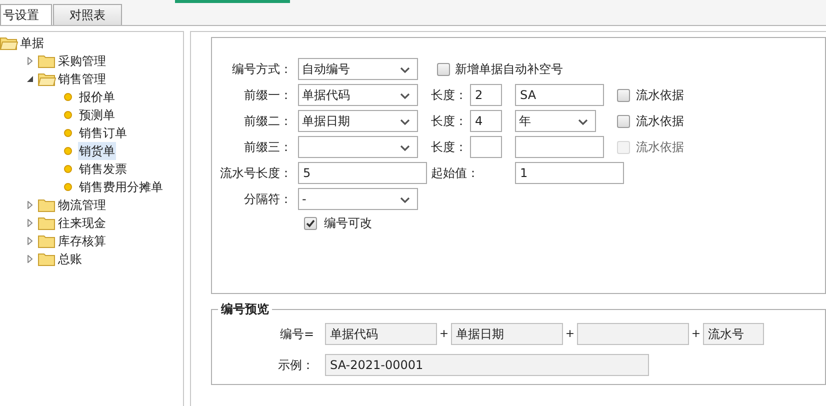 This screenshot has height=406, width=826. What do you see at coordinates (82, 61) in the screenshot?
I see `tree-item: 采购管理` at bounding box center [82, 61].